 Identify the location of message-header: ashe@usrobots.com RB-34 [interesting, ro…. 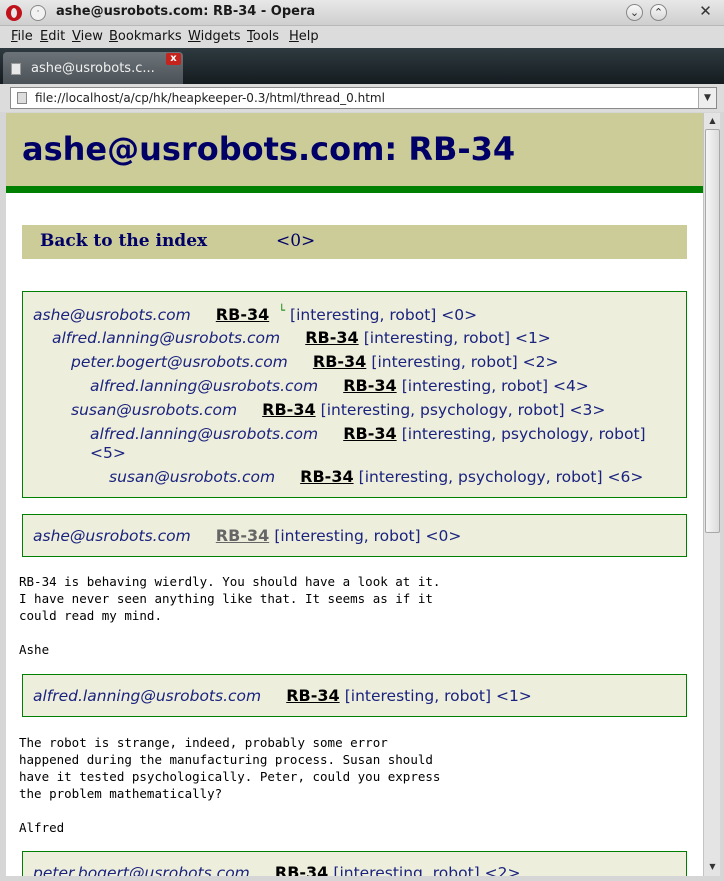
(354, 535).